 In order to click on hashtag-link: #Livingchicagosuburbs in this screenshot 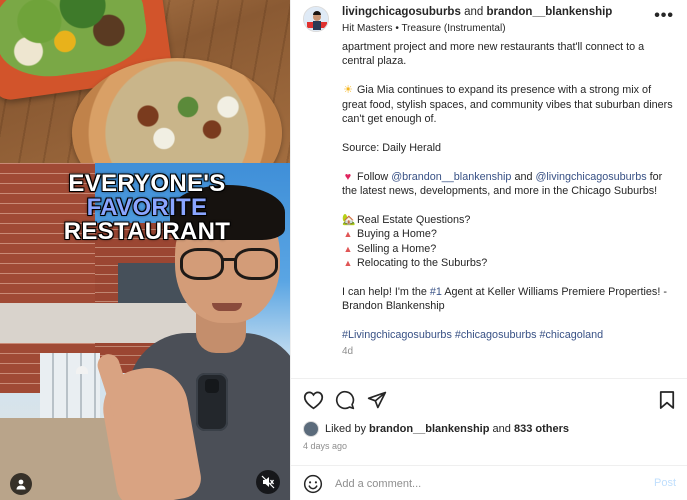, I will do `click(397, 335)`.